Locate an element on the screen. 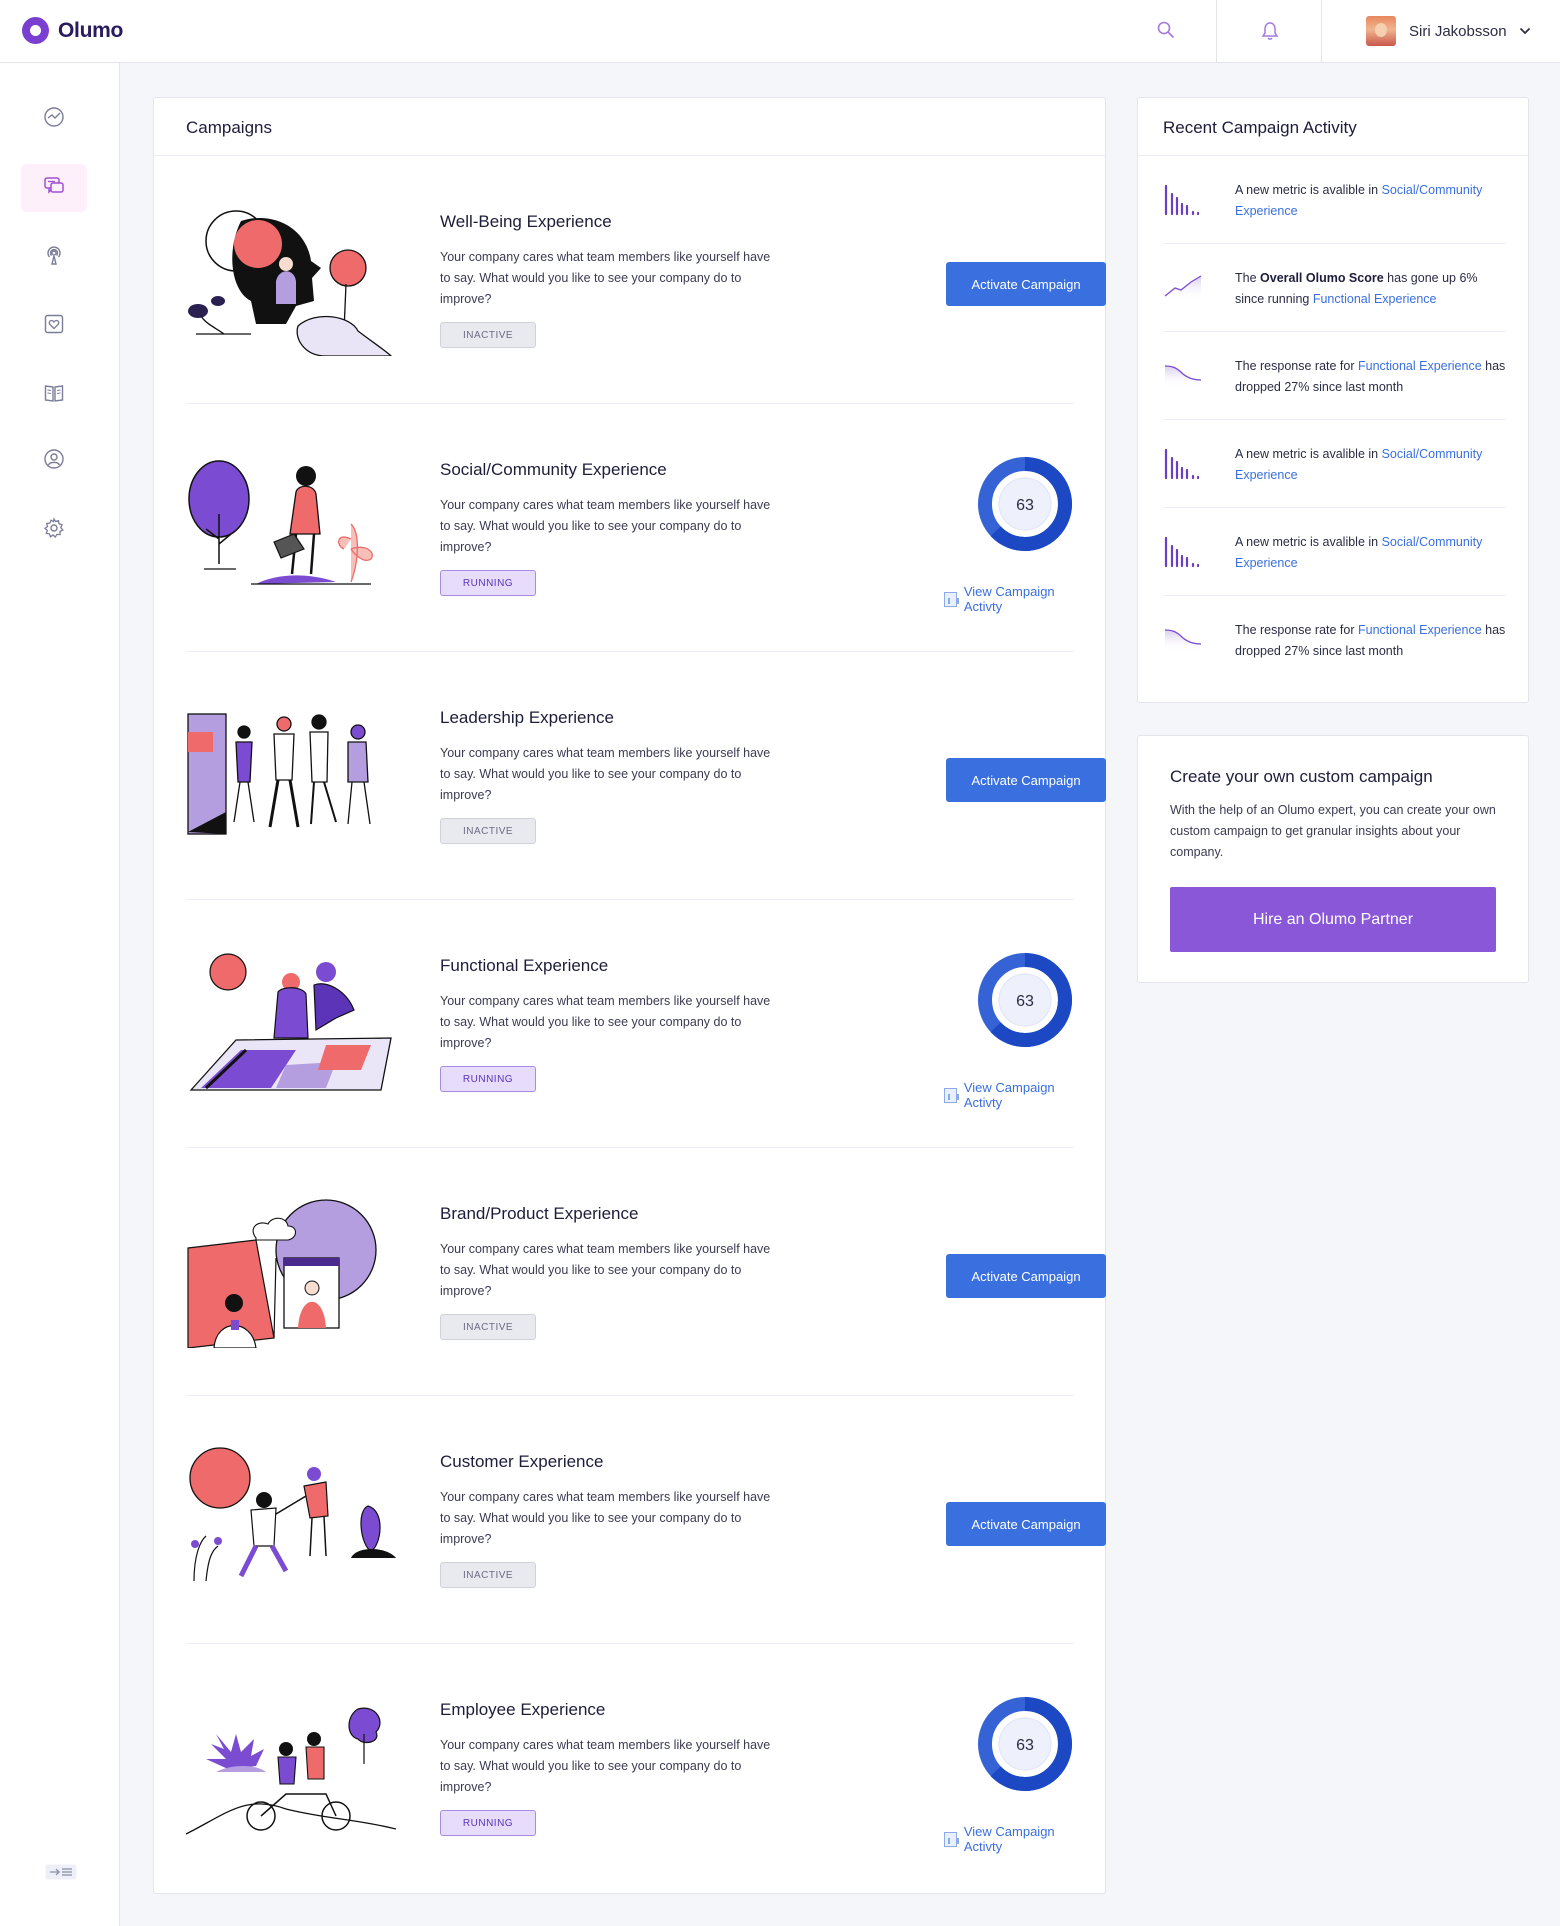 The width and height of the screenshot is (1560, 1926). profile-icon is located at coordinates (54, 461).